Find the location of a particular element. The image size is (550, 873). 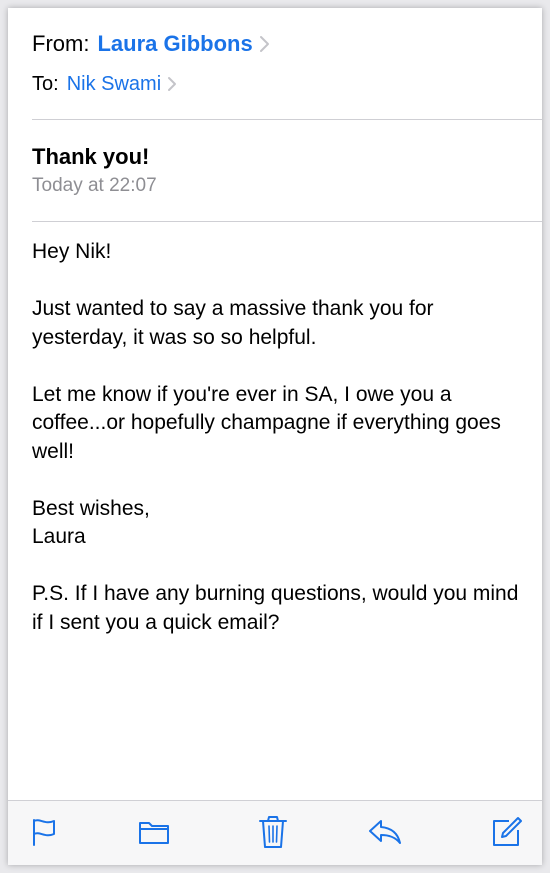

message-subject: Thank you! is located at coordinates (91, 156).